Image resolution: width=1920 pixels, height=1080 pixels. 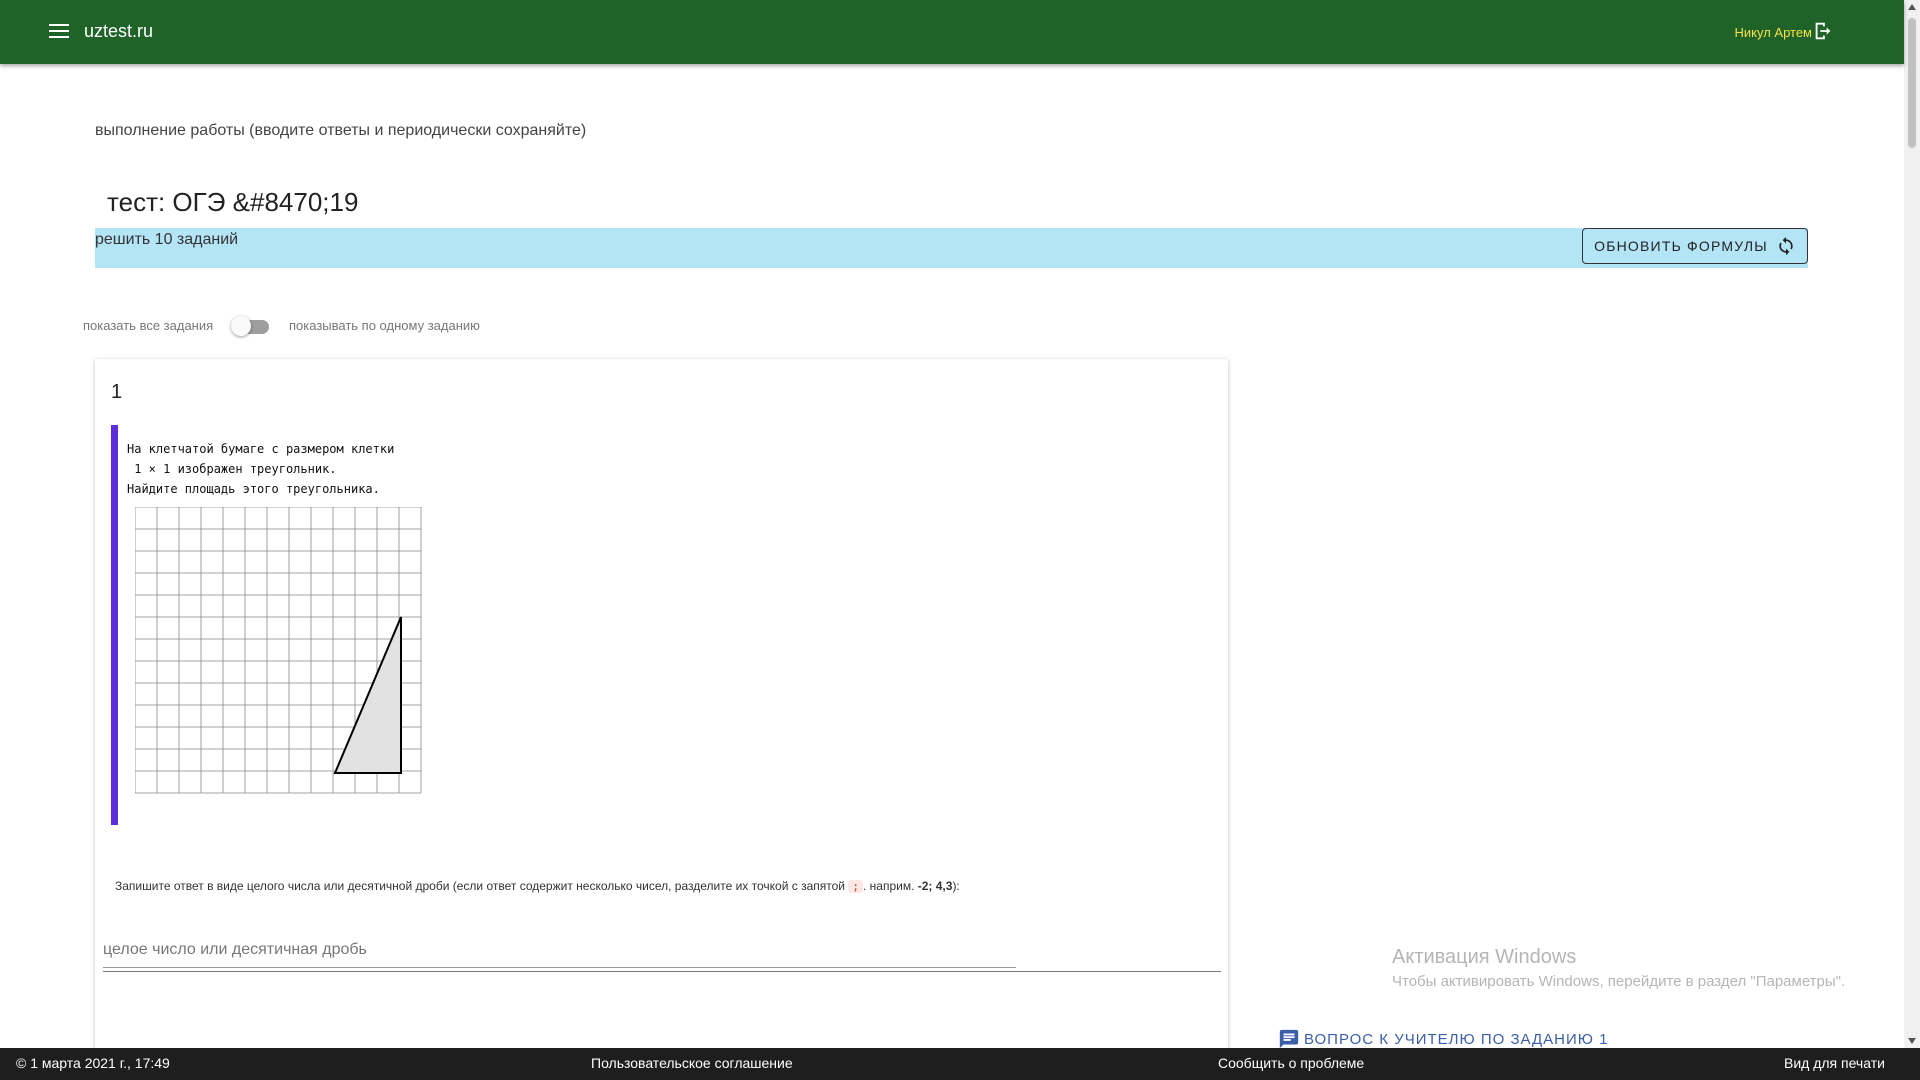 I want to click on problem-line: На клетчатой бумаге с размером клетки, so click(x=261, y=449).